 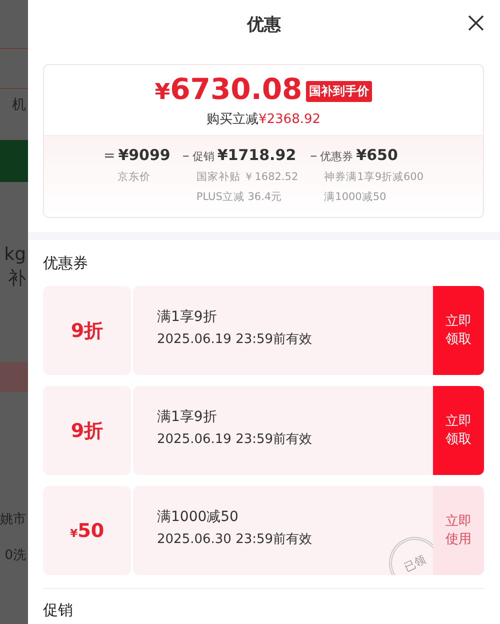 What do you see at coordinates (256, 155) in the screenshot?
I see `breakdown-value: ¥1718.92` at bounding box center [256, 155].